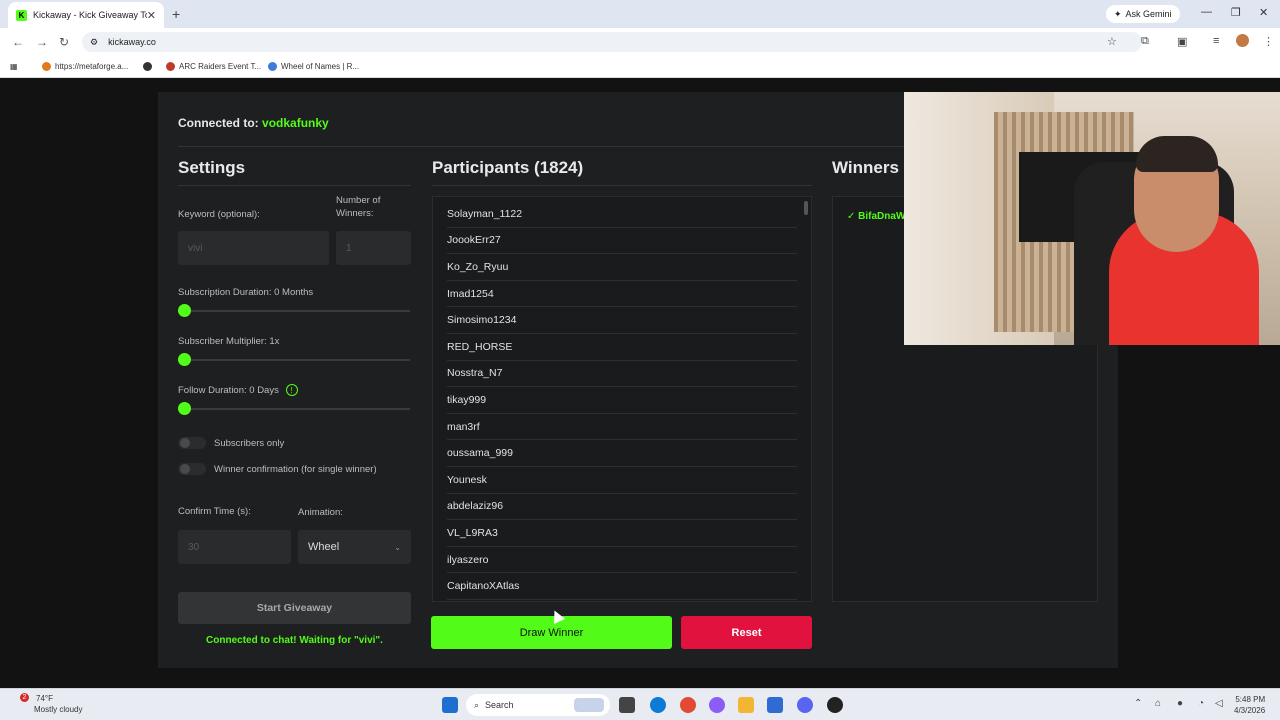 This screenshot has width=1280, height=720. Describe the element at coordinates (192, 443) in the screenshot. I see `subscribers-only-toggle` at that location.